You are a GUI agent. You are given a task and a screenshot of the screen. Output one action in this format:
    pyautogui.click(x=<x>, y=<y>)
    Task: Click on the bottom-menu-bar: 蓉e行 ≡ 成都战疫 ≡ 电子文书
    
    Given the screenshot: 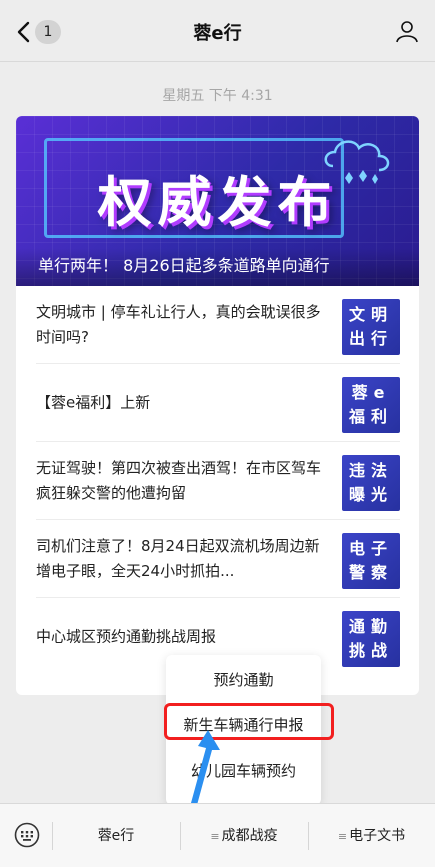 What is the action you would take?
    pyautogui.click(x=217, y=835)
    